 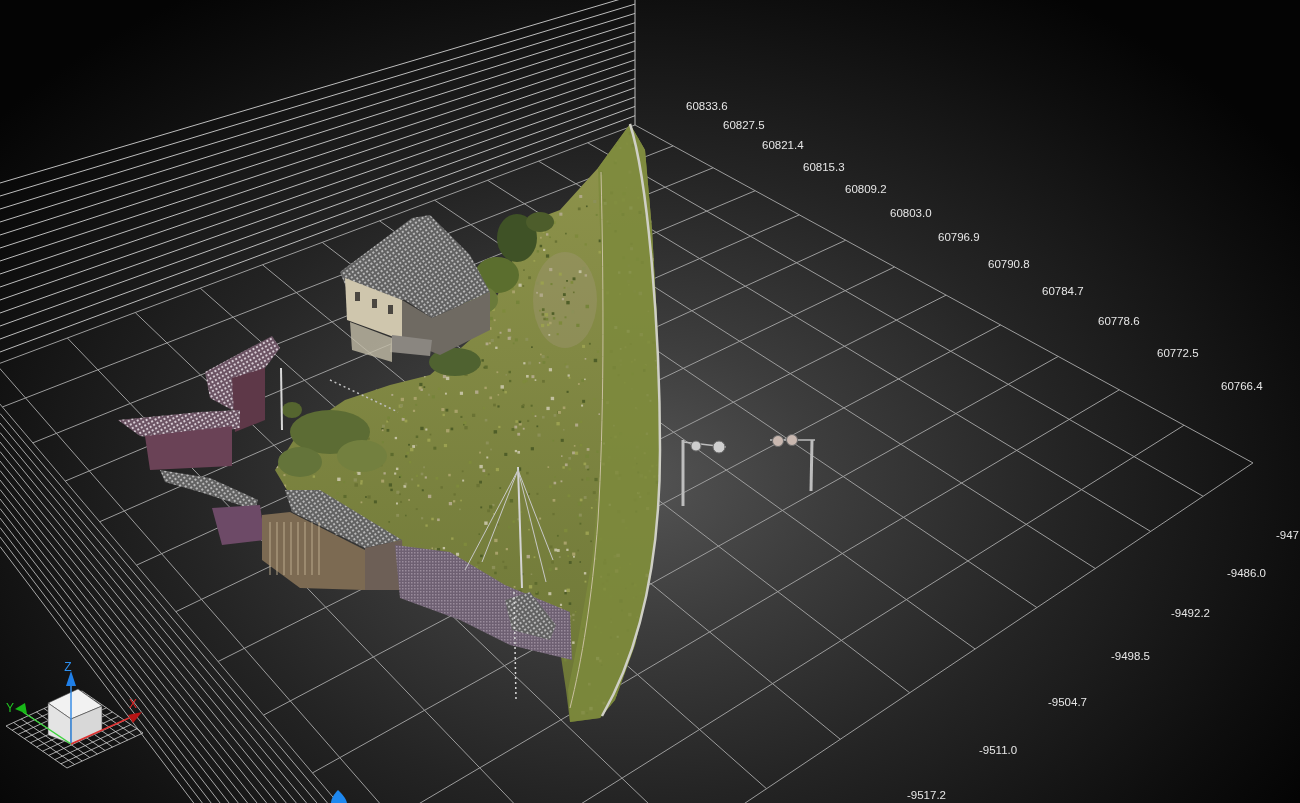 I want to click on axis-tick-label: -947, so click(x=1288, y=535).